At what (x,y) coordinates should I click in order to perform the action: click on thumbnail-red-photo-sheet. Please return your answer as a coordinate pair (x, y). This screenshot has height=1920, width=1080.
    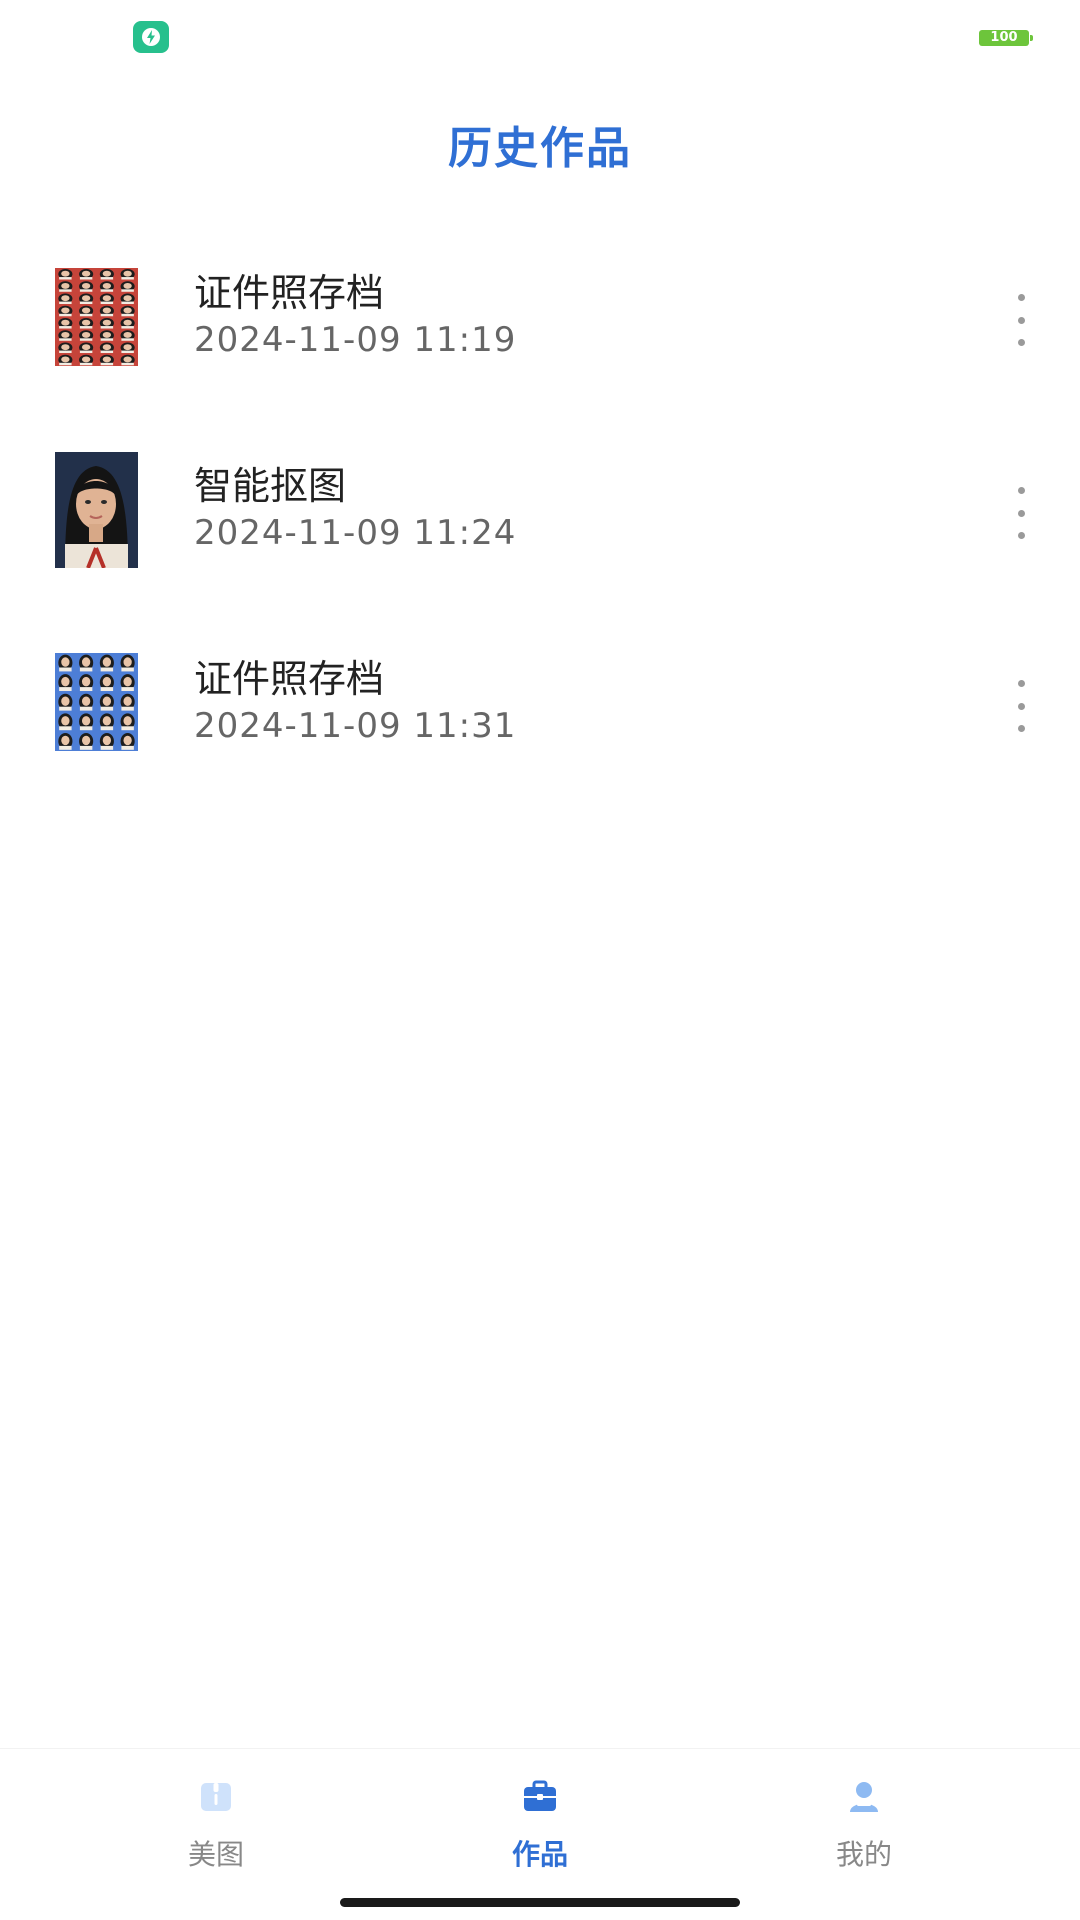
    Looking at the image, I should click on (96, 317).